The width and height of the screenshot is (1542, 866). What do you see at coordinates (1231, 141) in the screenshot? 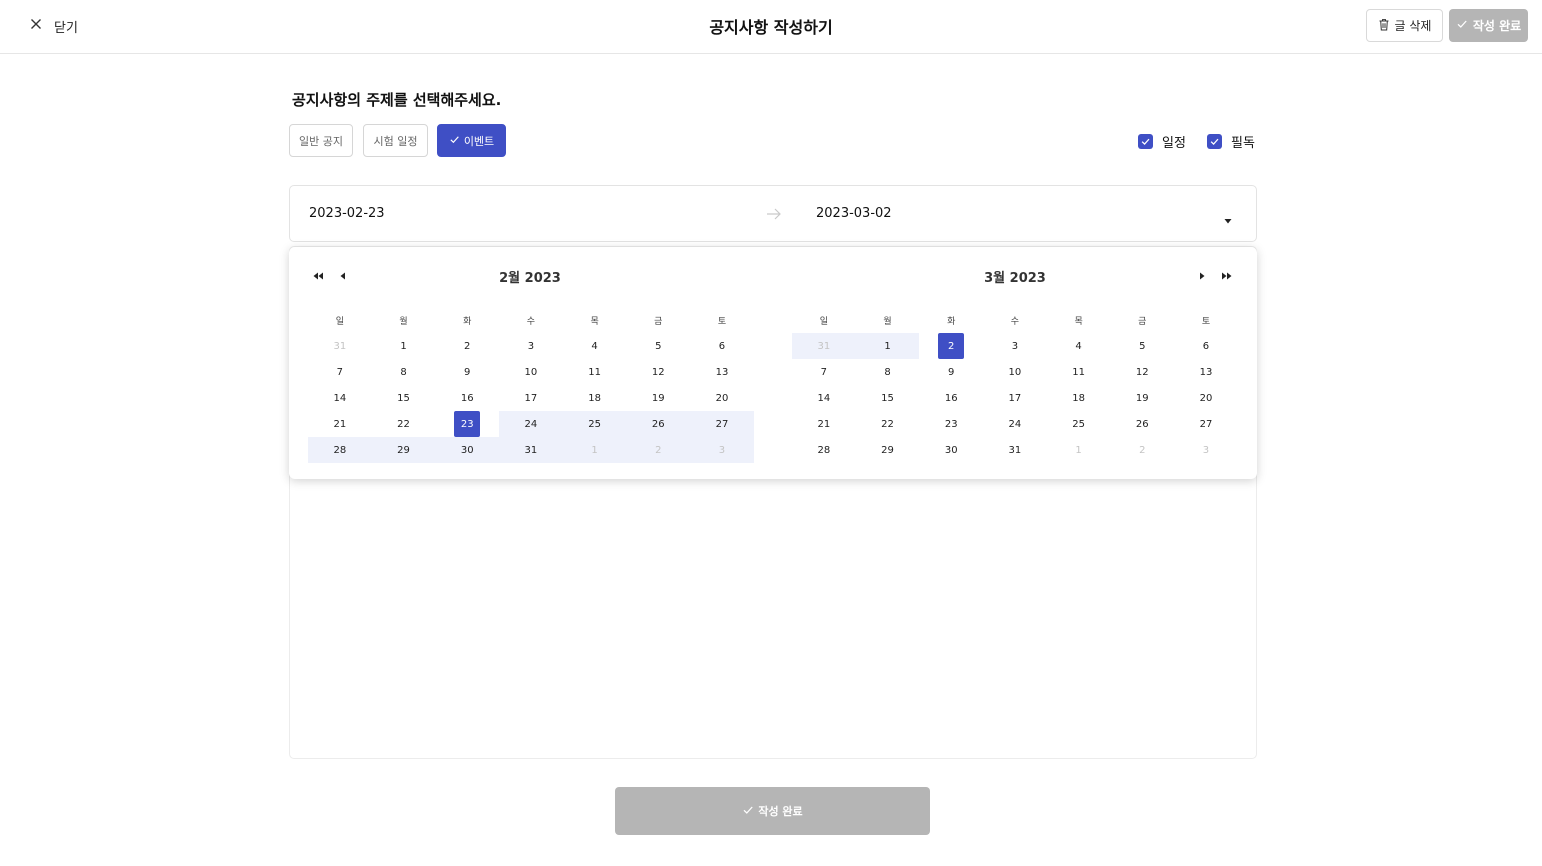
I see `required-read-checkbox: 필독` at bounding box center [1231, 141].